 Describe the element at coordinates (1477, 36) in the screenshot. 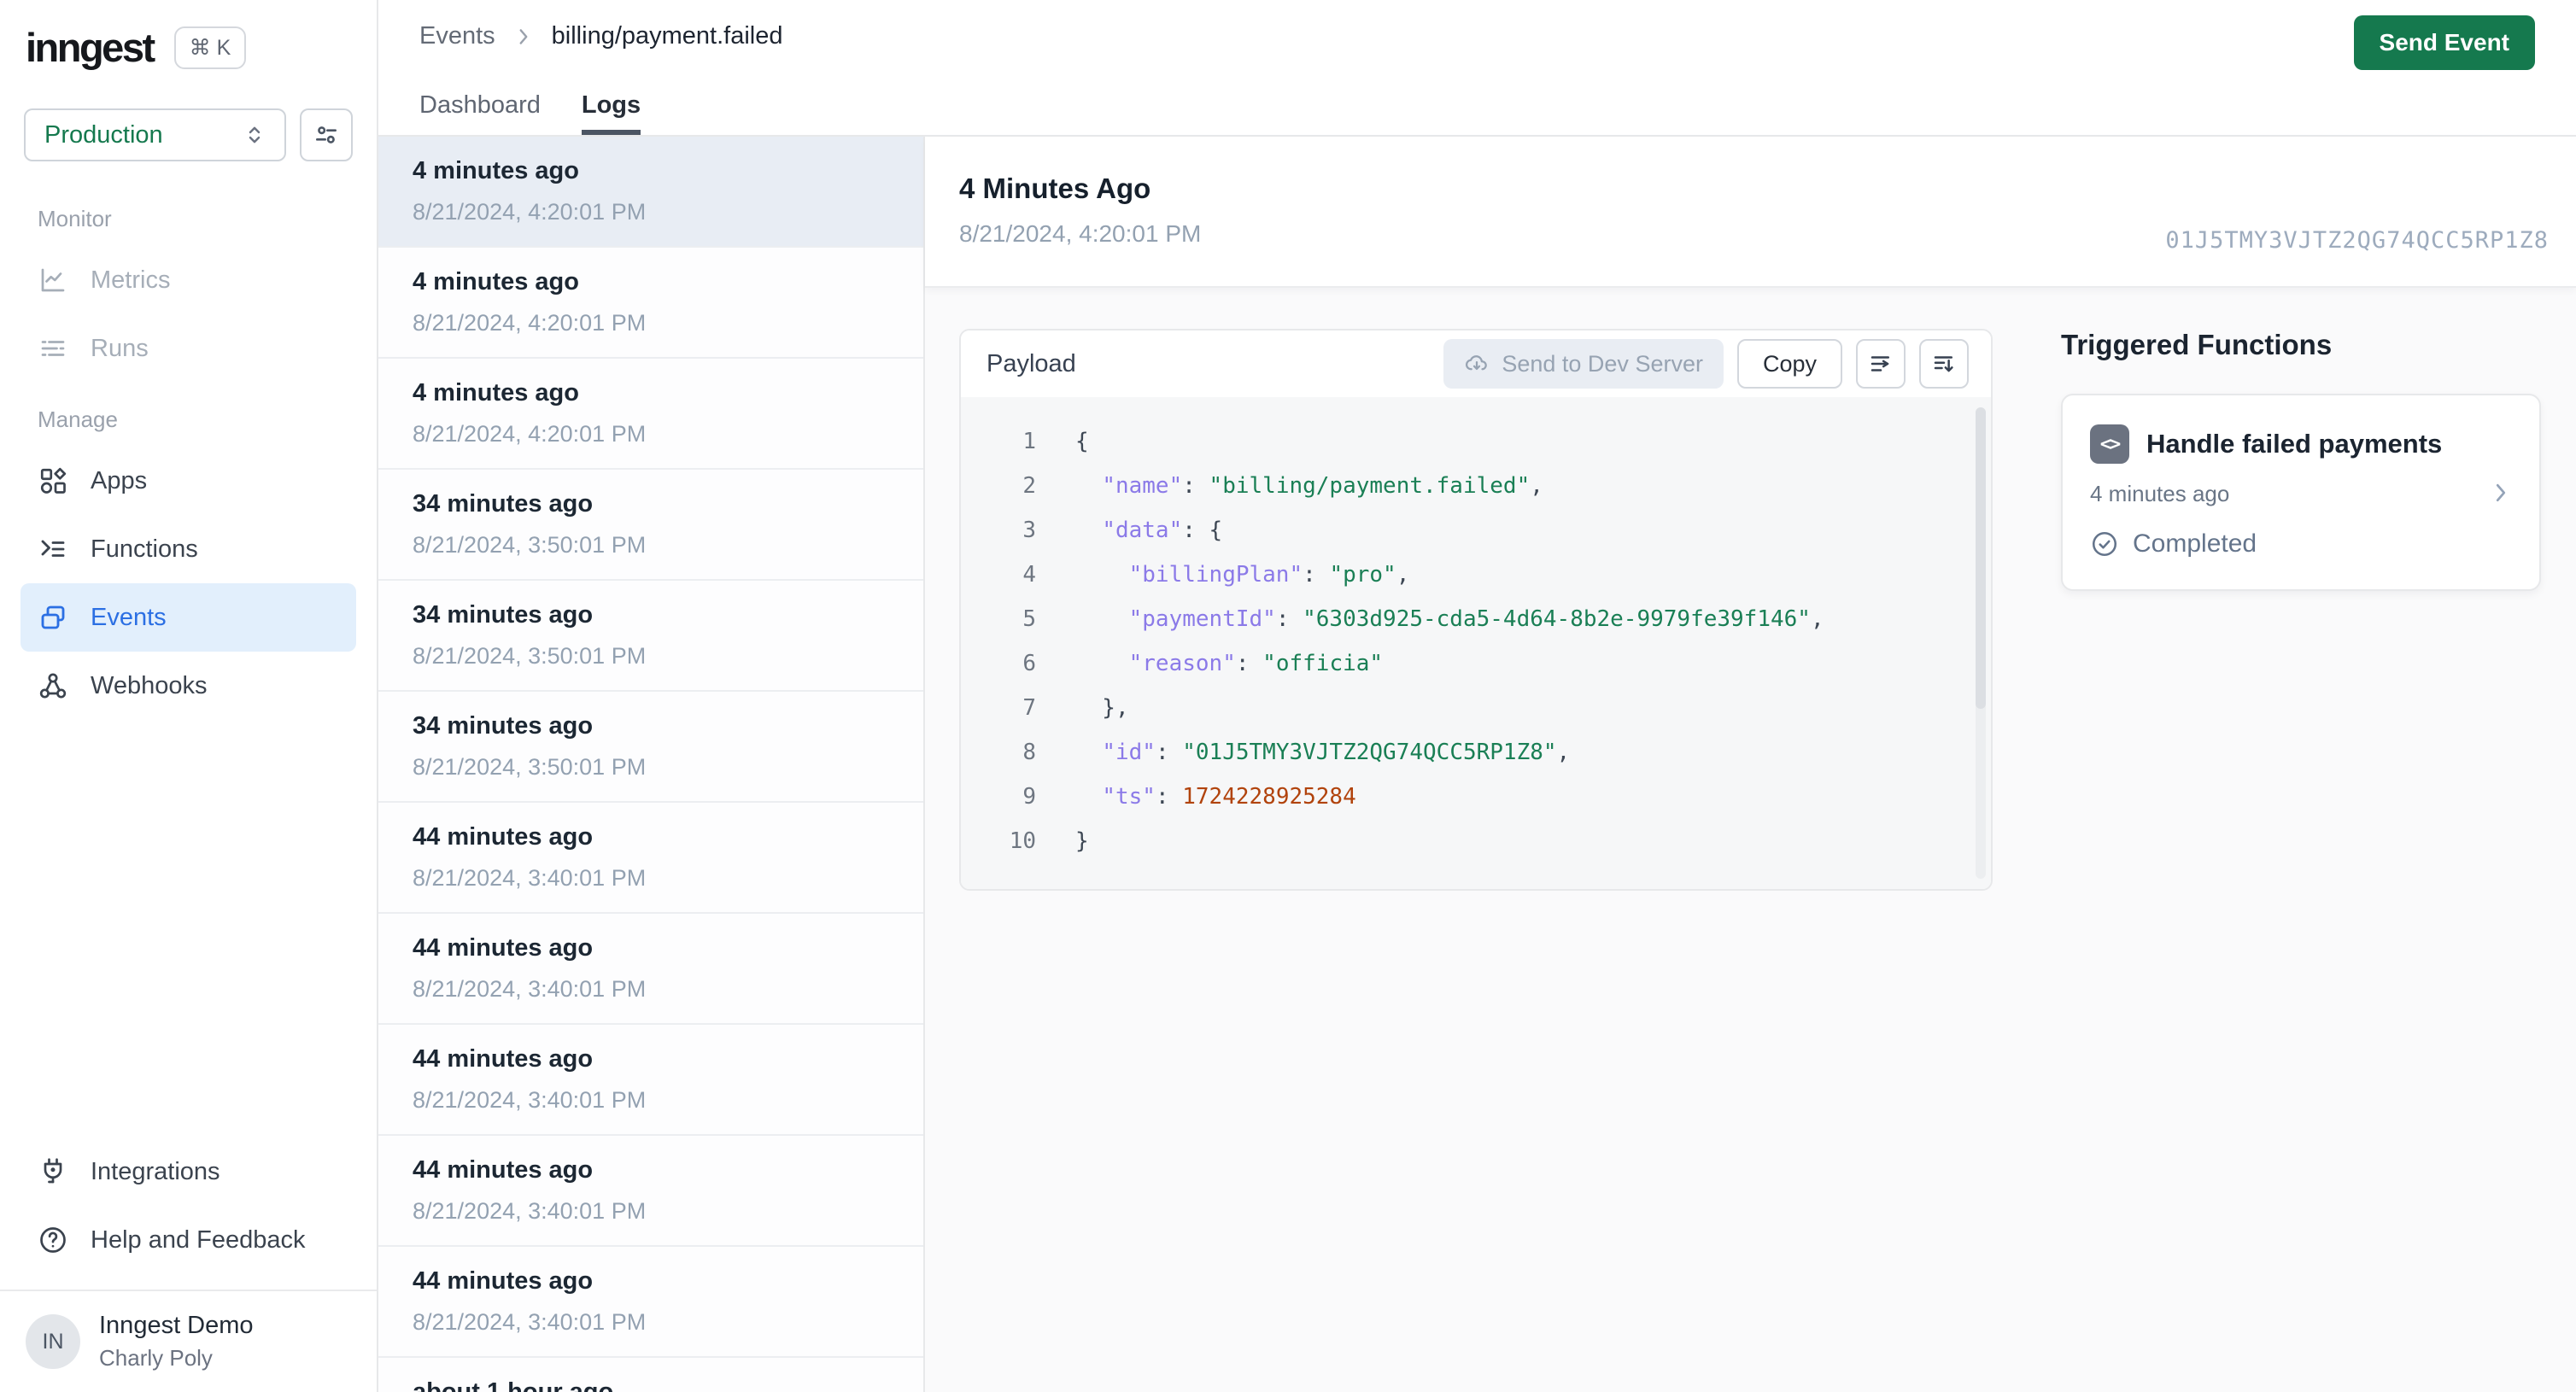

I see `breadcrumb: Events billing/payment.failed` at that location.